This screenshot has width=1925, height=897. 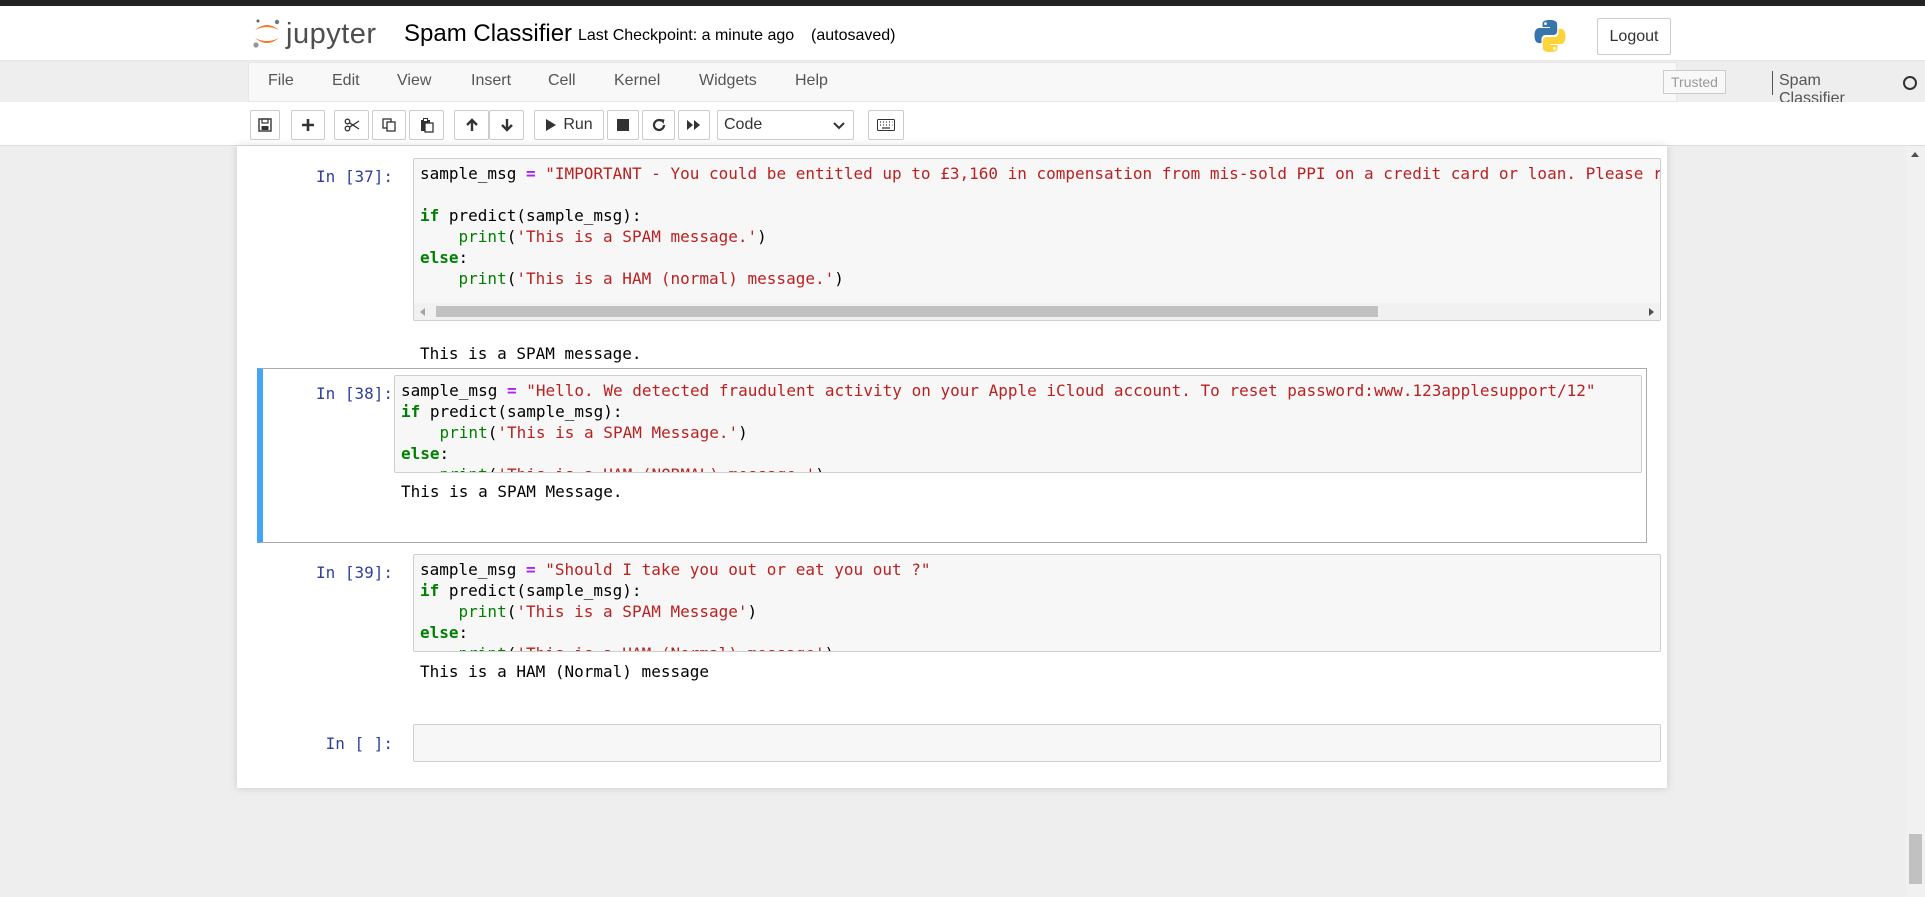 What do you see at coordinates (1772, 83) in the screenshot?
I see `kernel-divider` at bounding box center [1772, 83].